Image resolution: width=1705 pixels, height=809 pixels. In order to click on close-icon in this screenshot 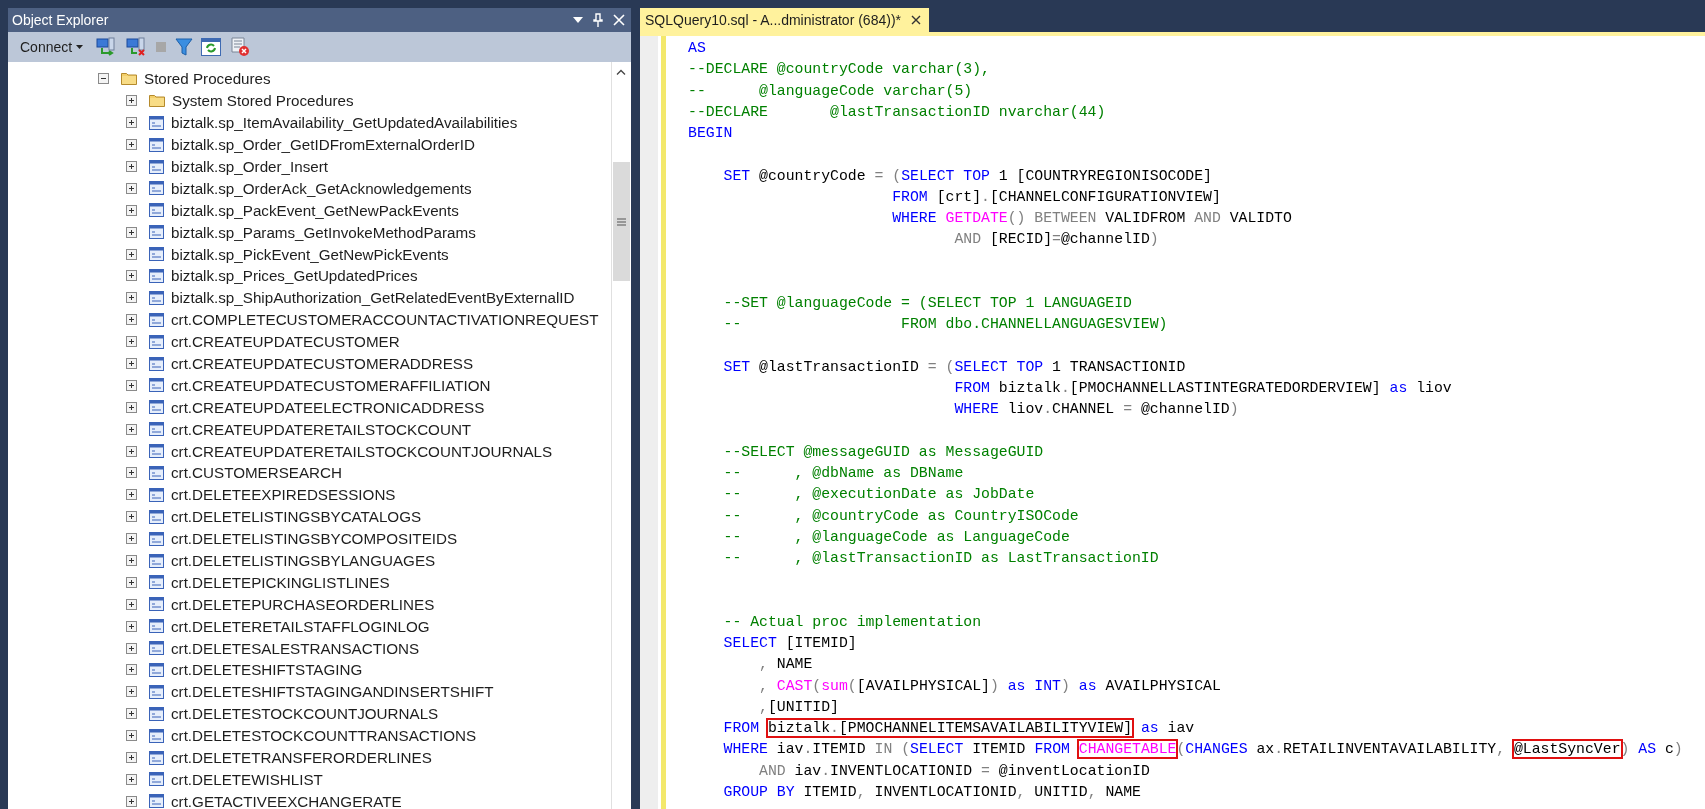, I will do `click(916, 20)`.